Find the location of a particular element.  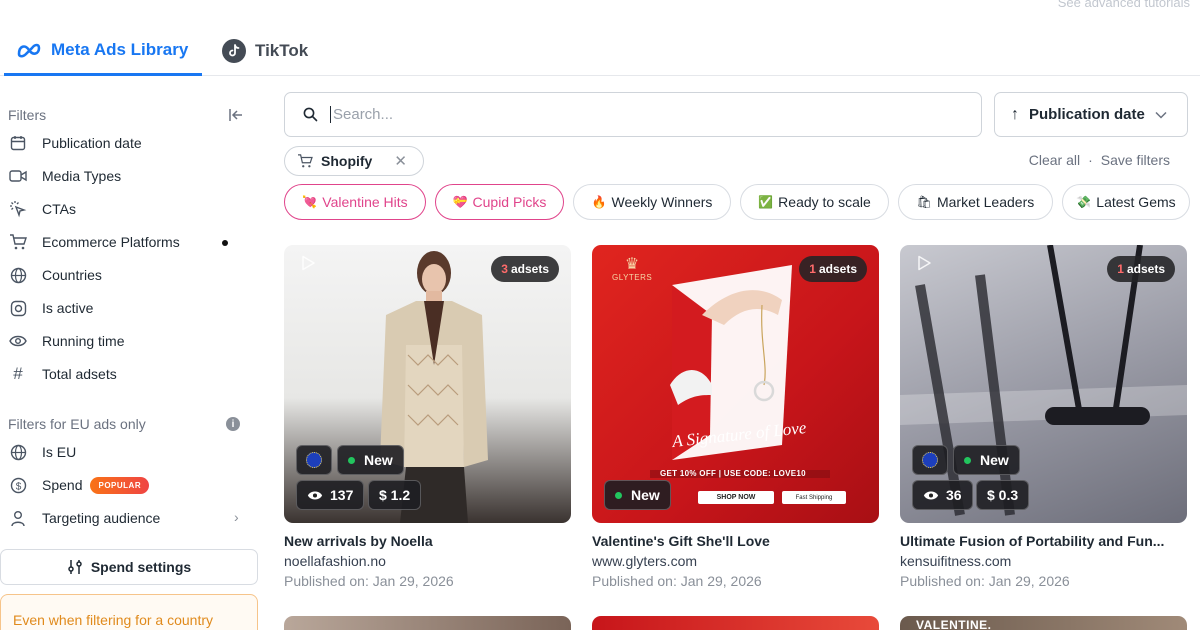

ad-domain: kensuifitness.com is located at coordinates (1043, 561).